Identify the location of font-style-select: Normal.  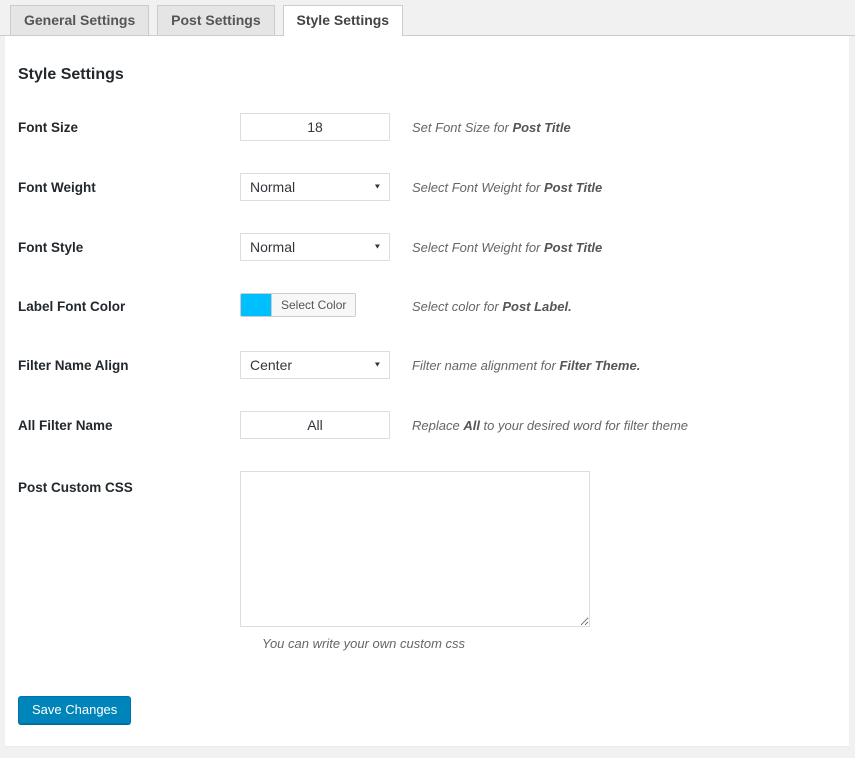
(315, 247).